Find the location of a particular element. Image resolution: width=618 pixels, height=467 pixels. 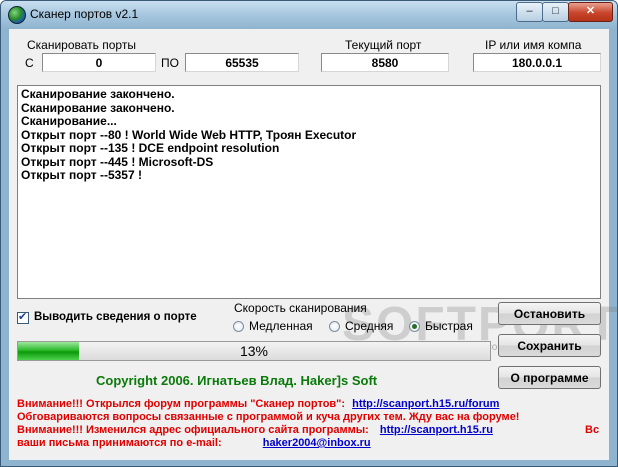

host-input: 180.0.0.1 is located at coordinates (537, 62).